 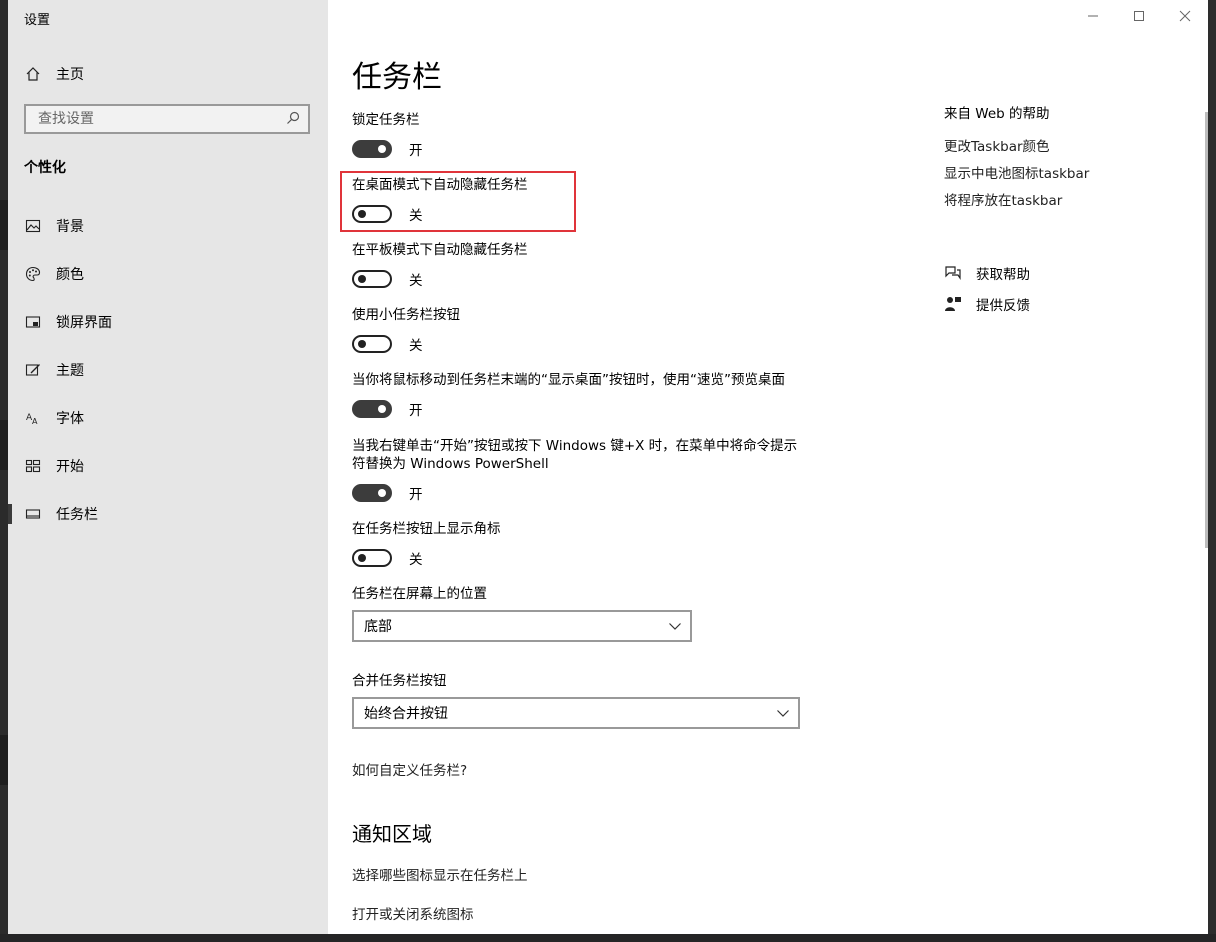 I want to click on search-icon, so click(x=293, y=119).